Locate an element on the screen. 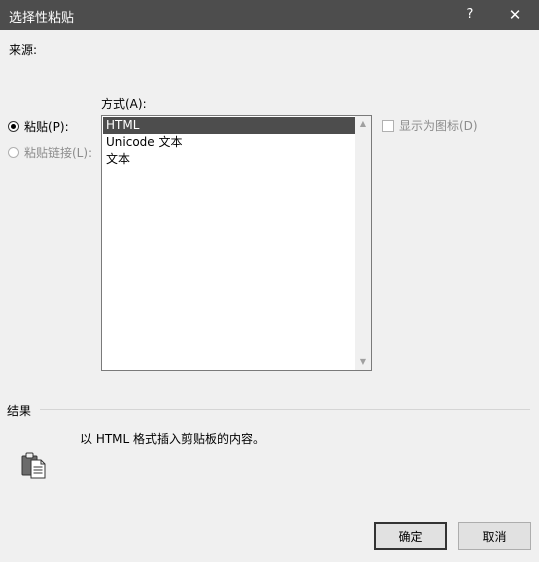  paste-radio-button is located at coordinates (13, 126).